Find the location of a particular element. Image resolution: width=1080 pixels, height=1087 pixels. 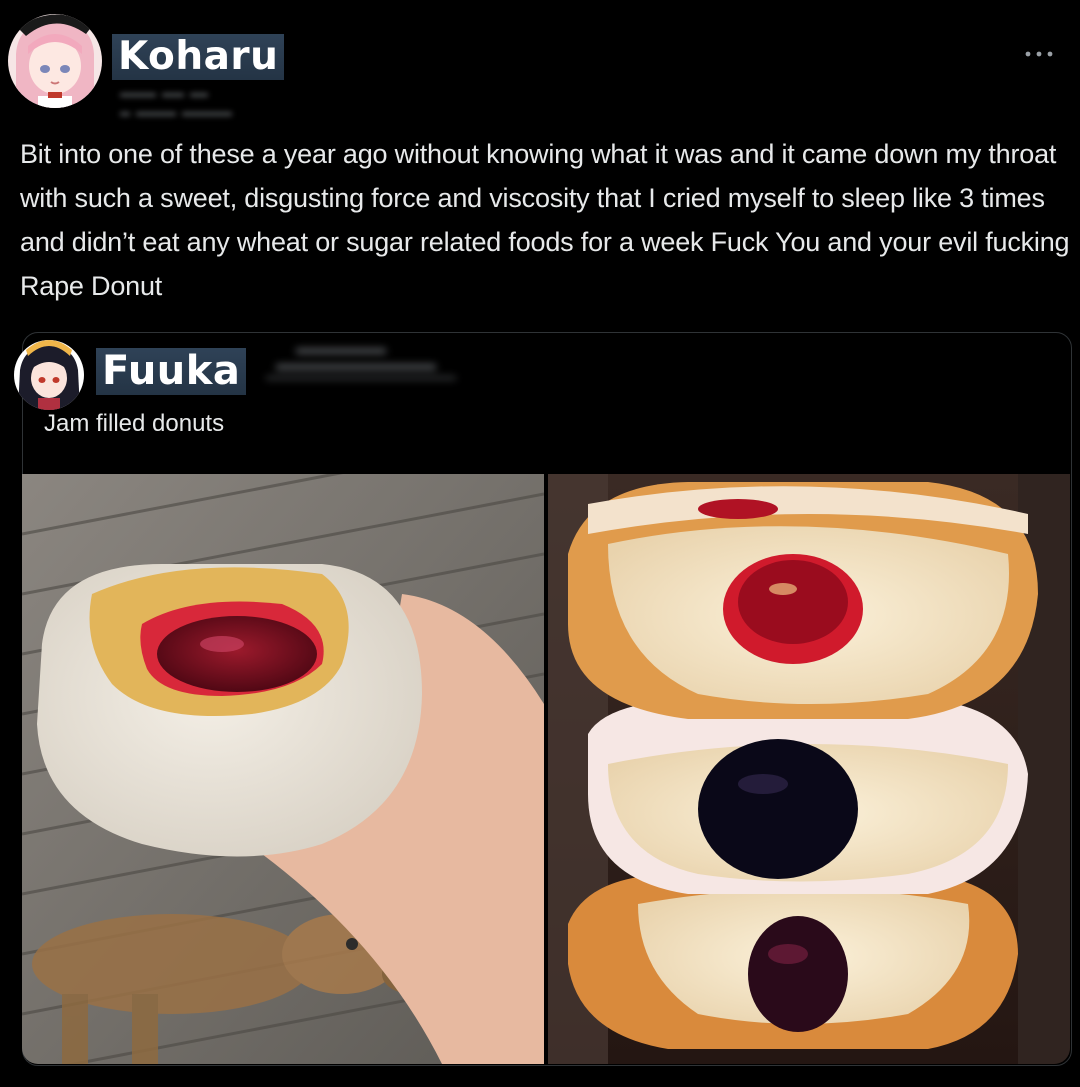

more-horizontal-icon is located at coordinates (1039, 54).